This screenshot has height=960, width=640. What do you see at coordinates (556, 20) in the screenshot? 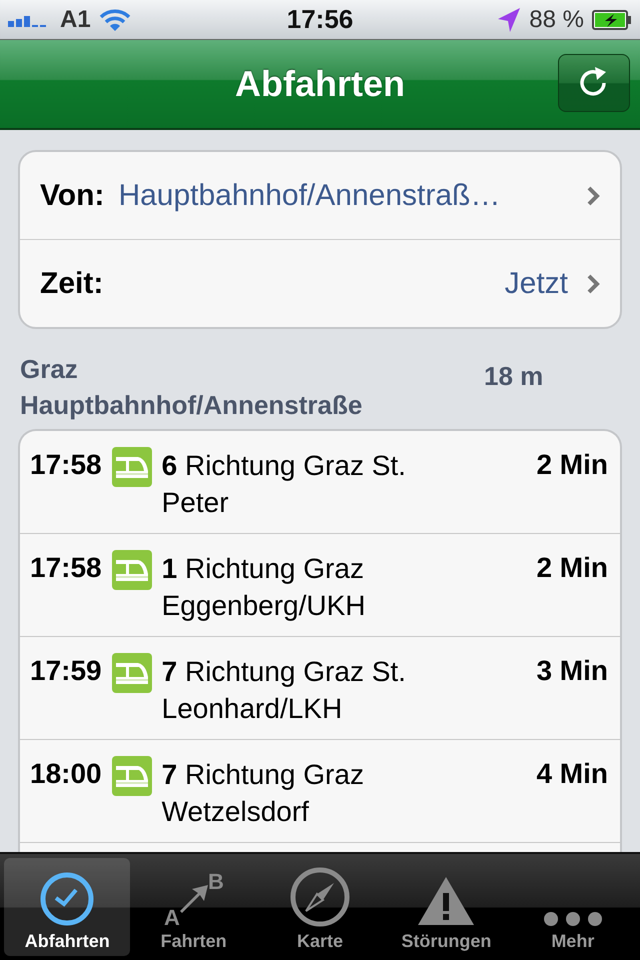
I see `battery-percent: 88 %` at bounding box center [556, 20].